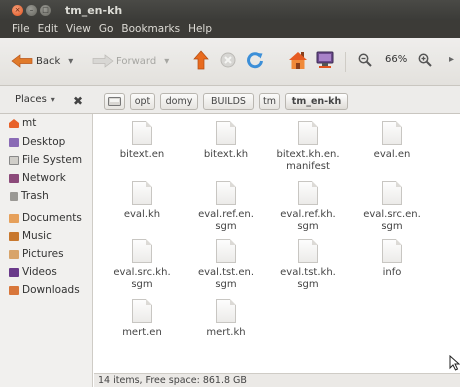 The width and height of the screenshot is (460, 387). What do you see at coordinates (14, 123) in the screenshot?
I see `home-folder-icon` at bounding box center [14, 123].